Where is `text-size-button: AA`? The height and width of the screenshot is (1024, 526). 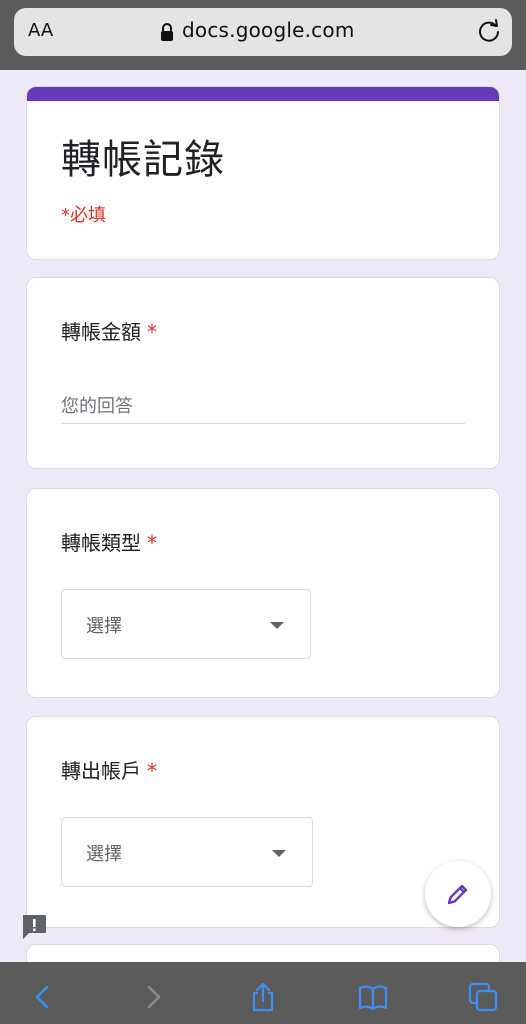 text-size-button: AA is located at coordinates (40, 30).